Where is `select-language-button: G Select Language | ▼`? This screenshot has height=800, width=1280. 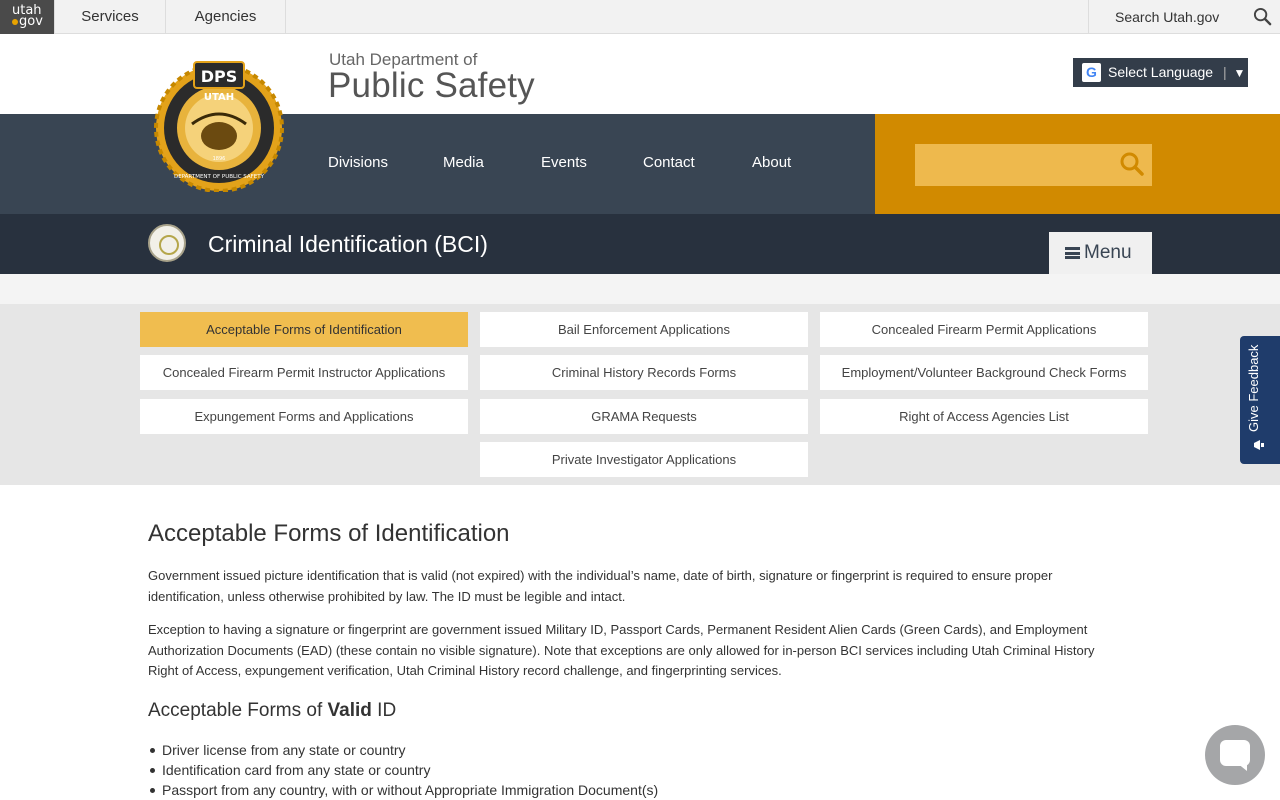 select-language-button: G Select Language | ▼ is located at coordinates (1160, 72).